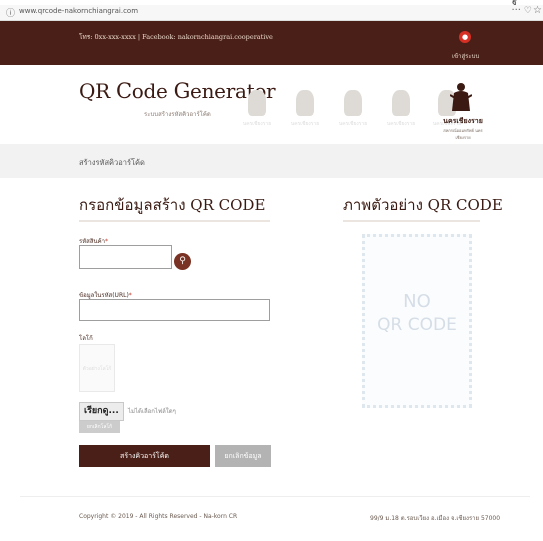  I want to click on logo-placeholder: ตัวอย่างโลโก้, so click(97, 369).